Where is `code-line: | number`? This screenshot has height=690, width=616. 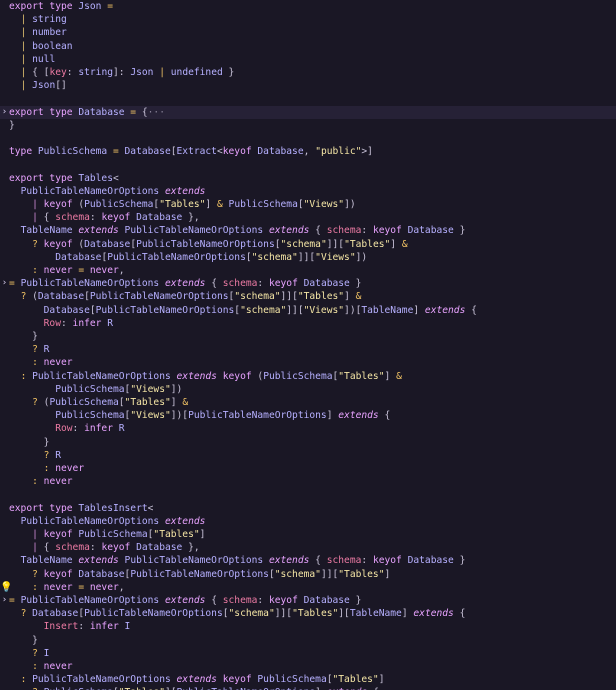 code-line: | number is located at coordinates (308, 32).